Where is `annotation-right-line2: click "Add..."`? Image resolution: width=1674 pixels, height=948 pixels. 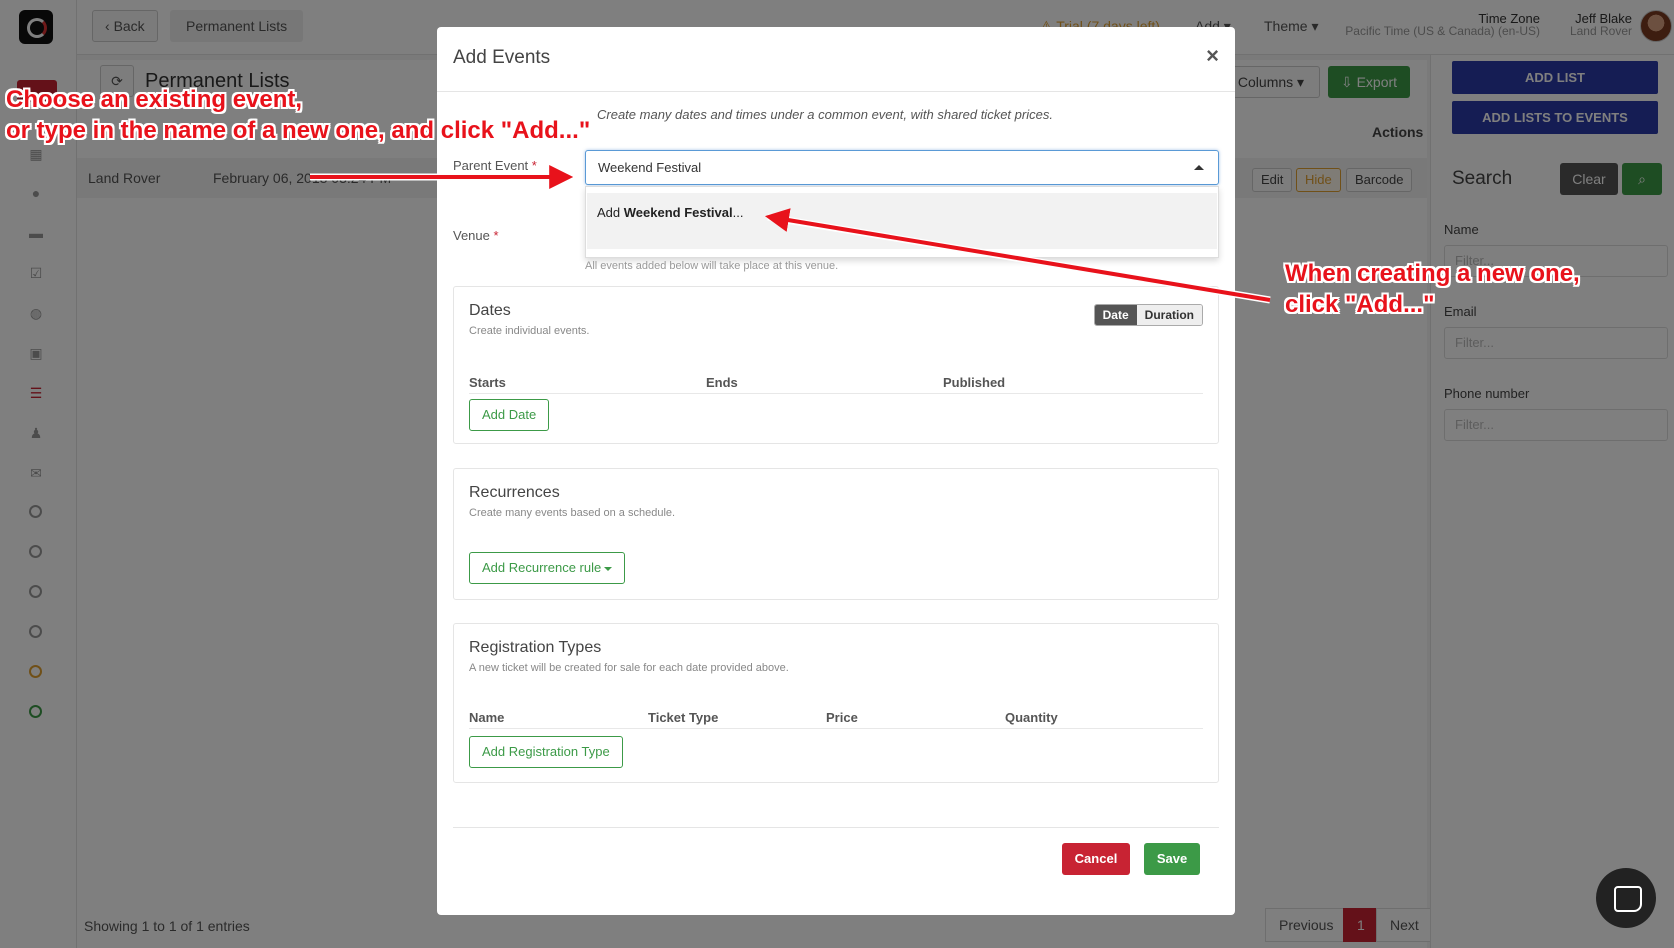 annotation-right-line2: click "Add..." is located at coordinates (1360, 304).